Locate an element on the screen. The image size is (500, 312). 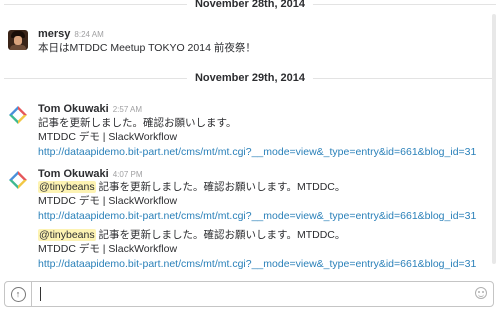
message-composer: ↑ is located at coordinates (249, 294).